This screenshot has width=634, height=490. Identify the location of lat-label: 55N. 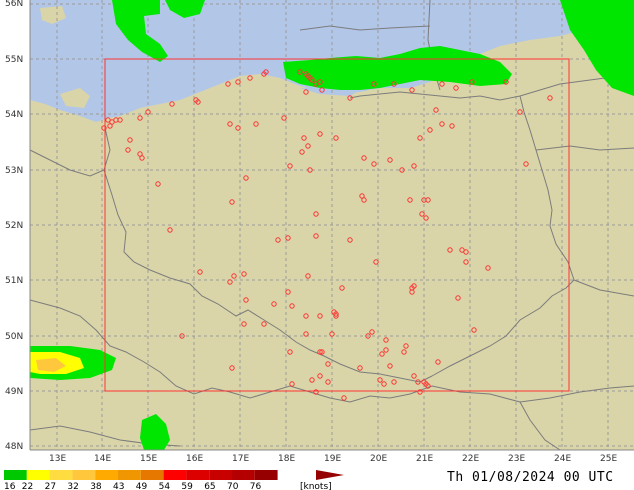
(14, 60).